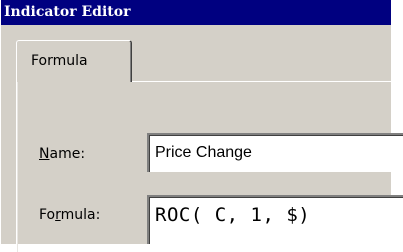  What do you see at coordinates (67, 12) in the screenshot?
I see `window-title: Indicator Editor` at bounding box center [67, 12].